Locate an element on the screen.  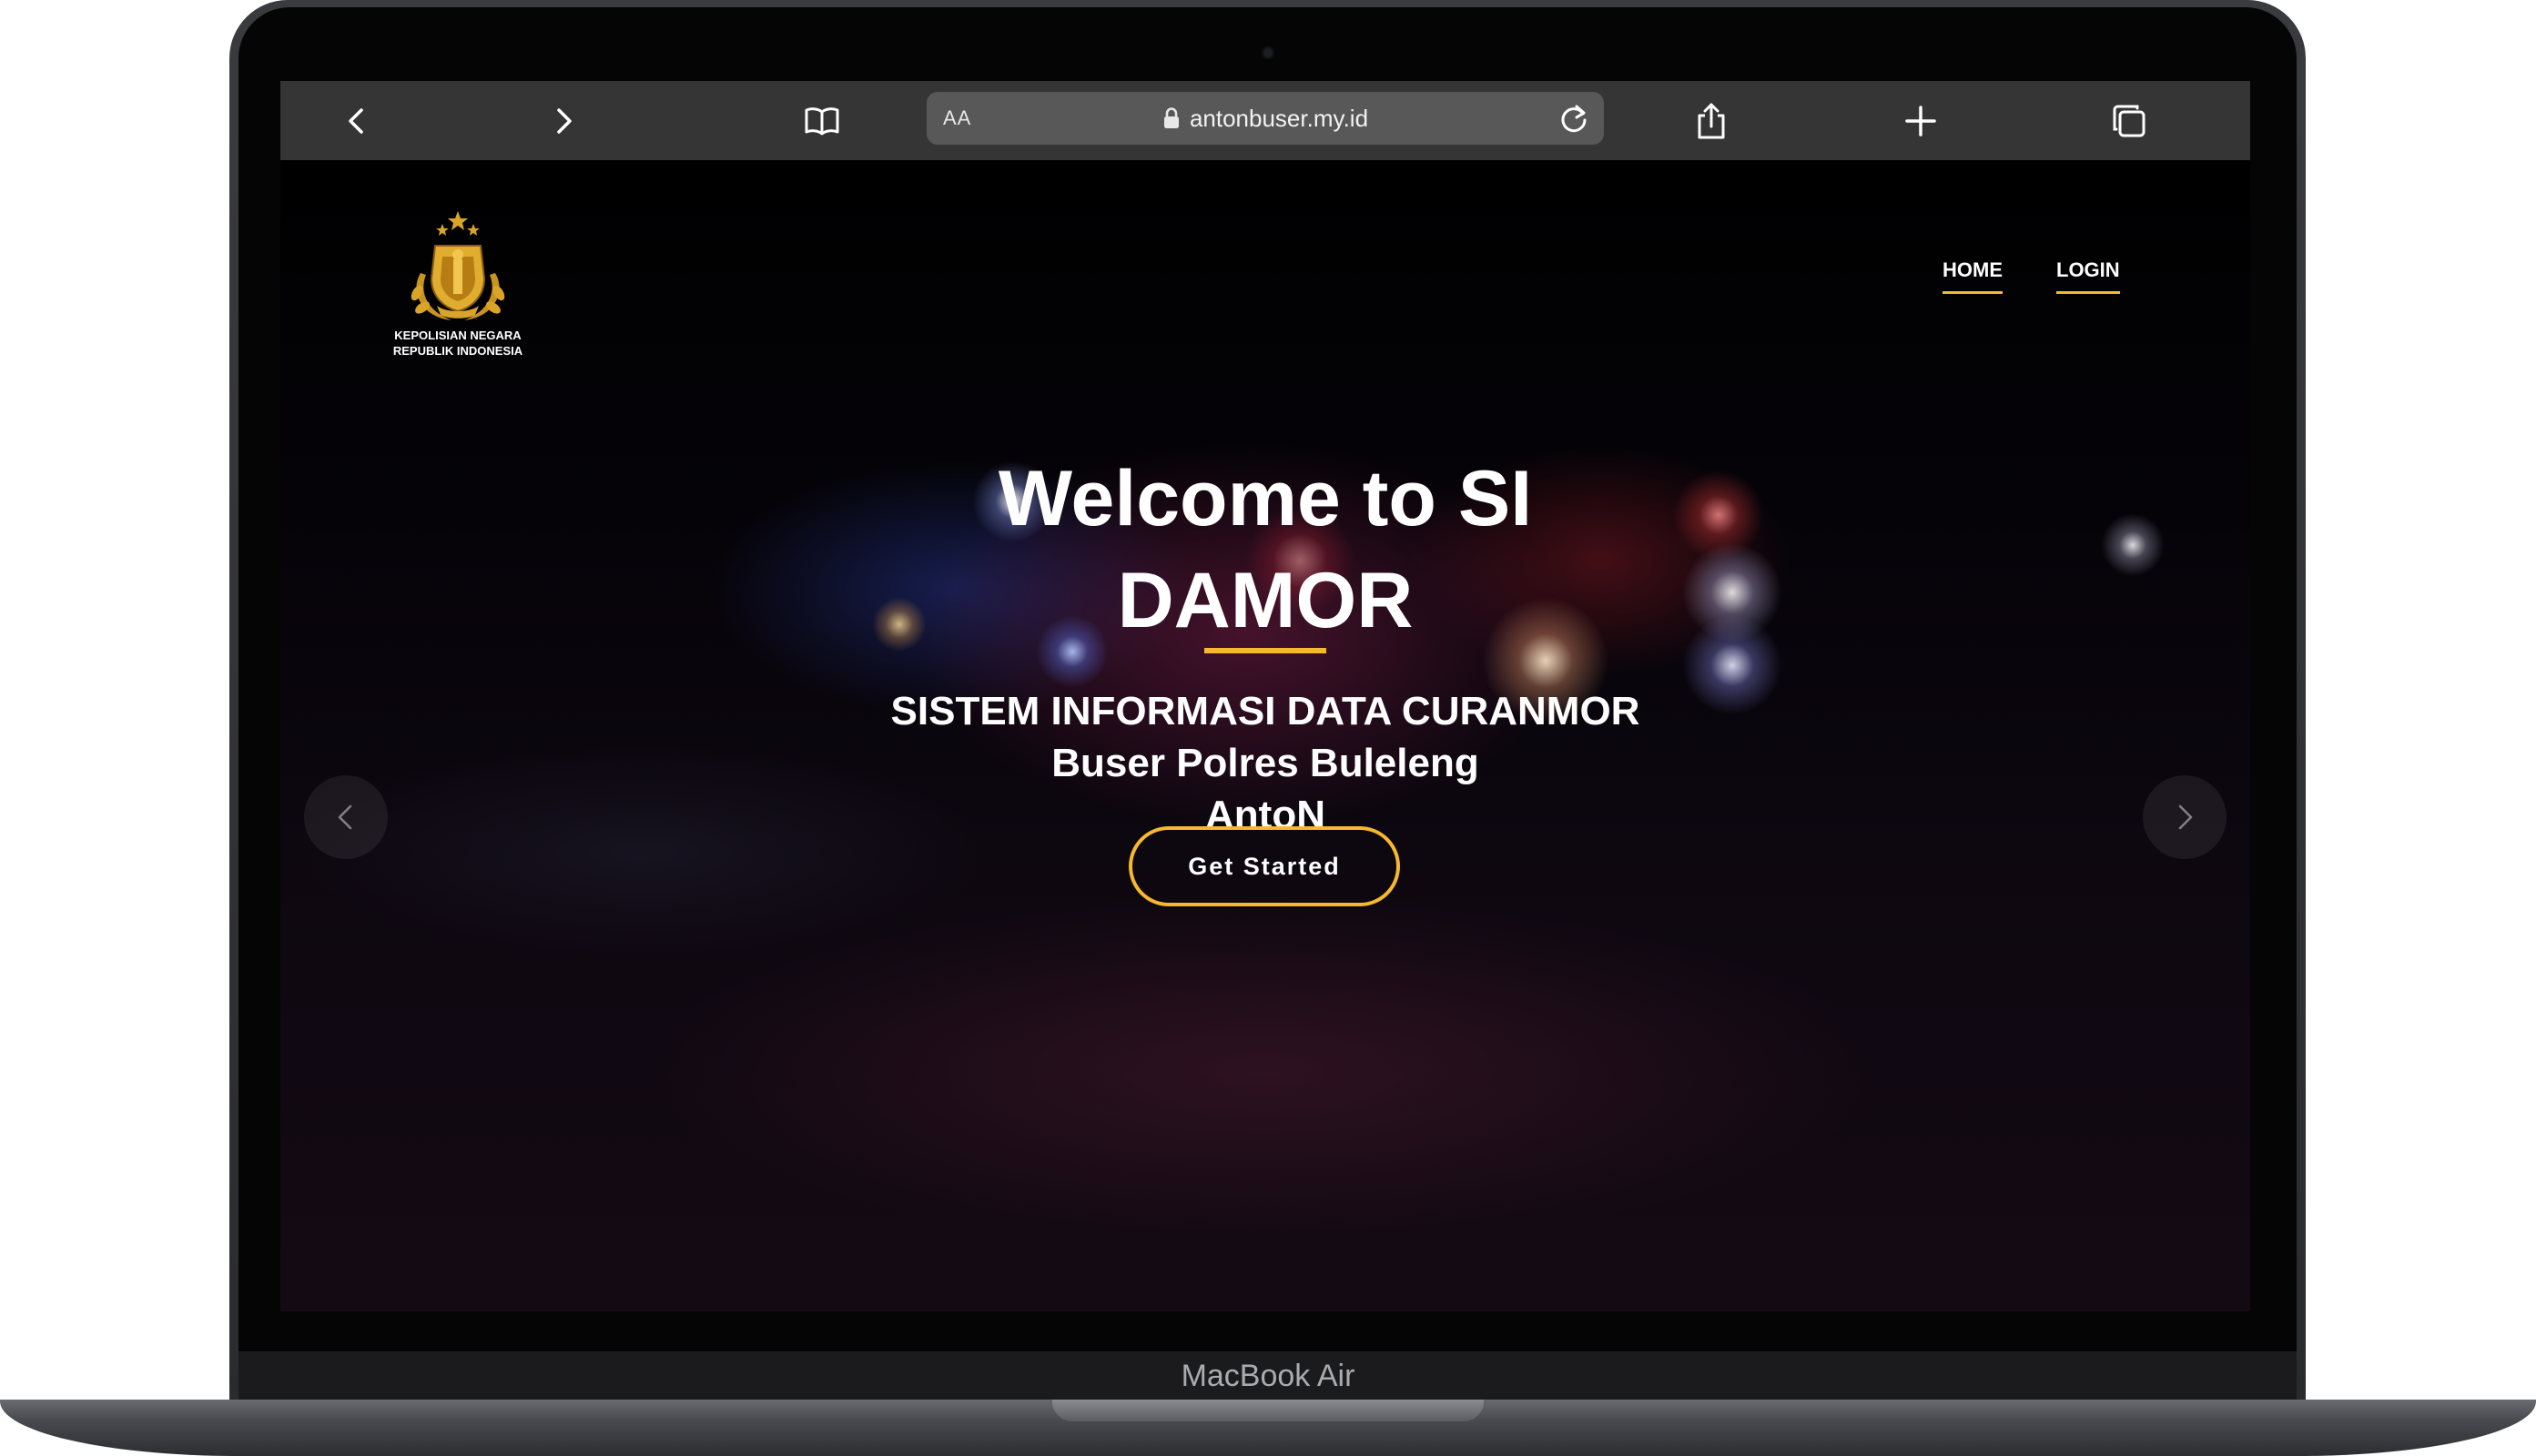
url-display: antonbuser.my.id is located at coordinates (1265, 119).